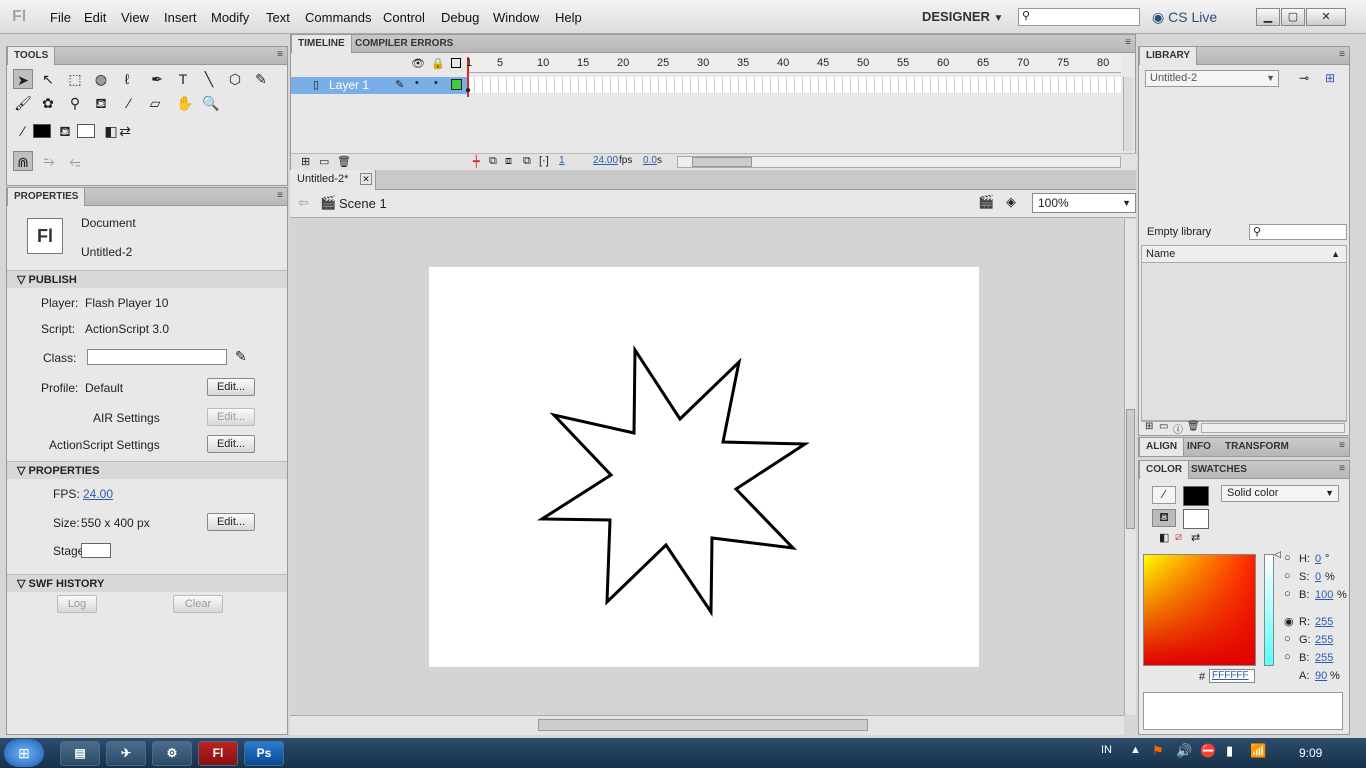  Describe the element at coordinates (418, 63) in the screenshot. I see `eye-icon: 👁` at that location.